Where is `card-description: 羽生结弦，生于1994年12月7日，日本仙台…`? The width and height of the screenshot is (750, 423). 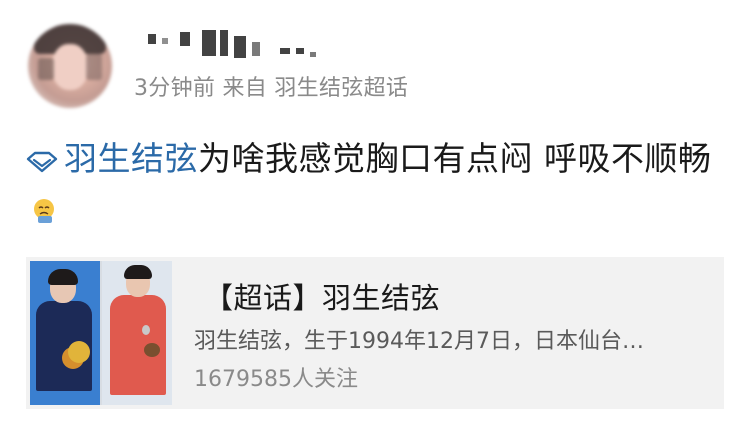 card-description: 羽生结弦，生于1994年12月7日，日本仙台… is located at coordinates (419, 341).